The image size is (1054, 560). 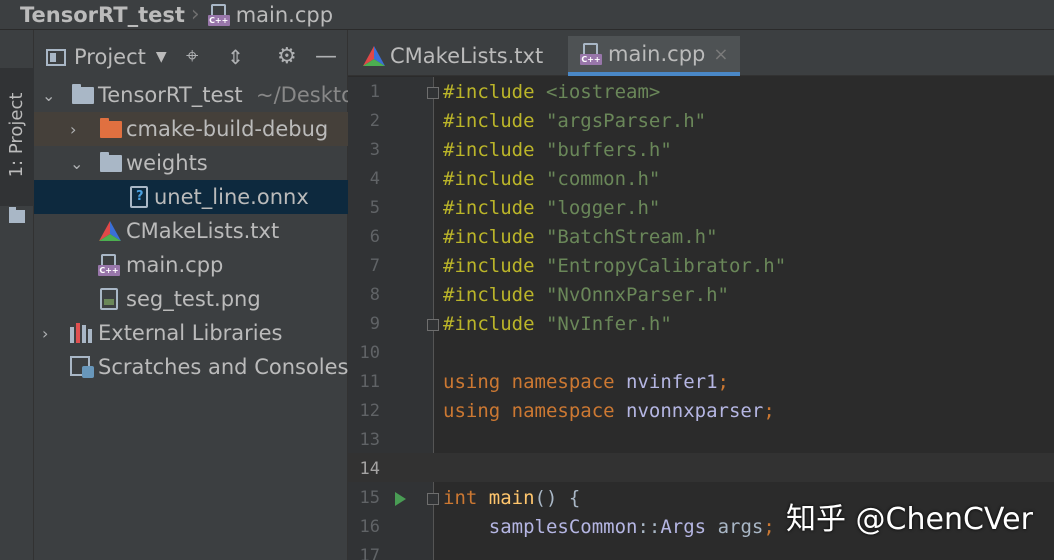 I want to click on line-number: 6, so click(x=374, y=237).